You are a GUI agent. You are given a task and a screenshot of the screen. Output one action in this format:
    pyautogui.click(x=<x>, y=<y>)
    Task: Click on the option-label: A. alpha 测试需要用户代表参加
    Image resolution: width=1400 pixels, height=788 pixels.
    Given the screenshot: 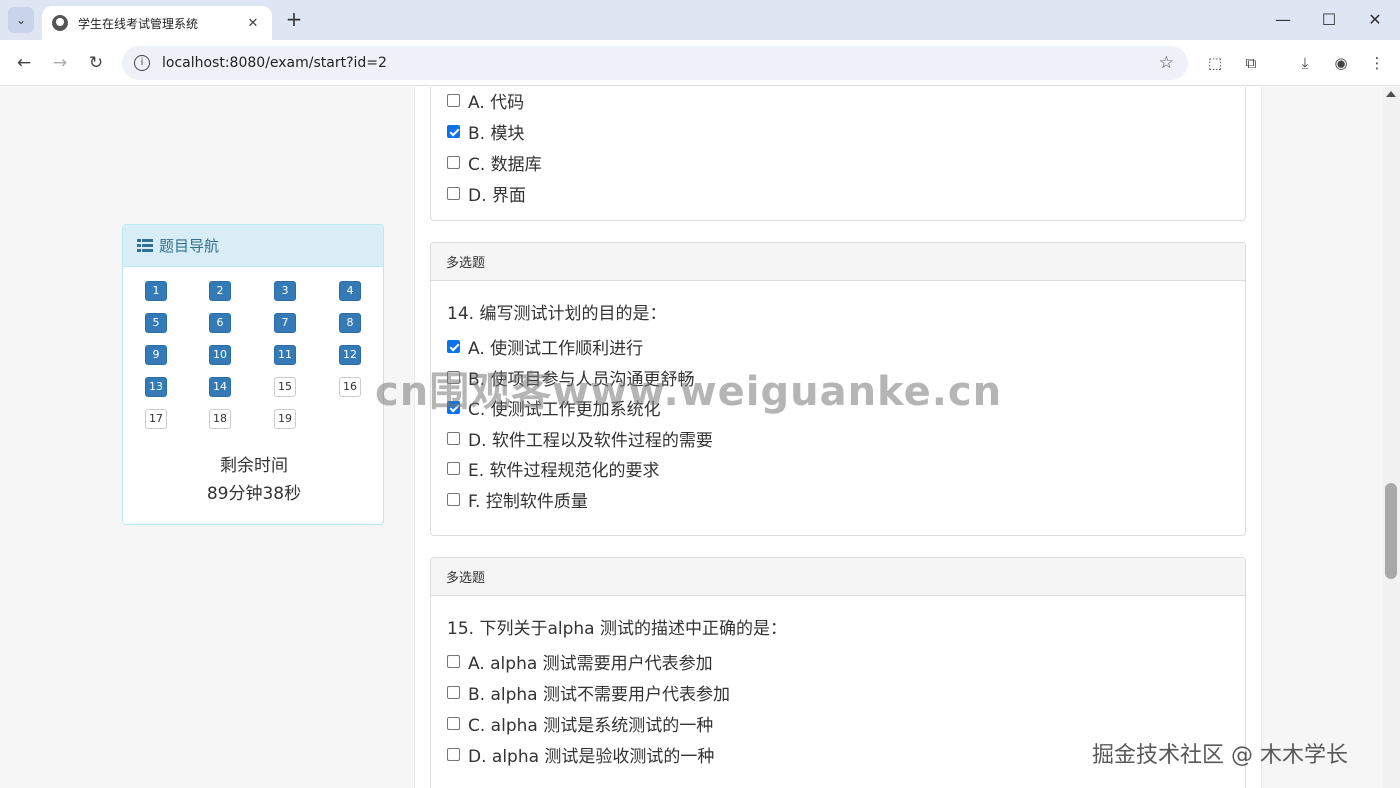 What is the action you would take?
    pyautogui.click(x=590, y=664)
    